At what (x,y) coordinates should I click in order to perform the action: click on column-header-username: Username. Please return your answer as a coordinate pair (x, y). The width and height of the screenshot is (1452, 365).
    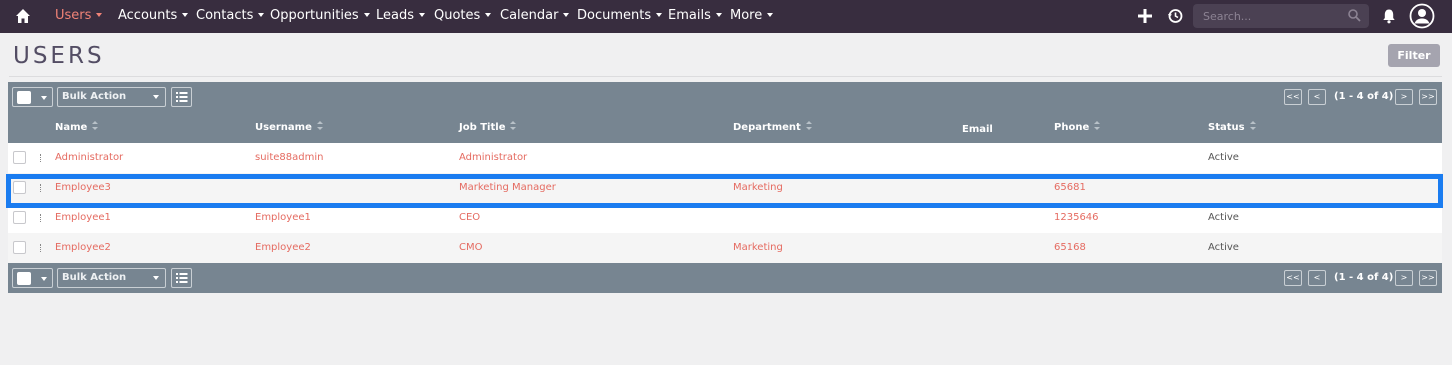
    Looking at the image, I should click on (289, 127).